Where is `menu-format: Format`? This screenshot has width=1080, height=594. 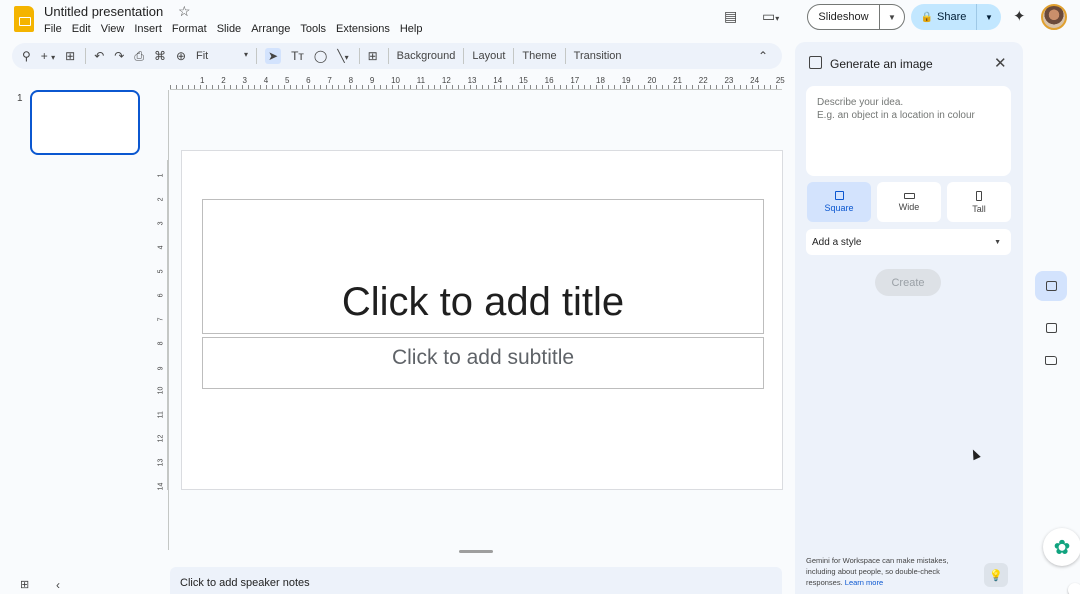
menu-format: Format is located at coordinates (189, 29).